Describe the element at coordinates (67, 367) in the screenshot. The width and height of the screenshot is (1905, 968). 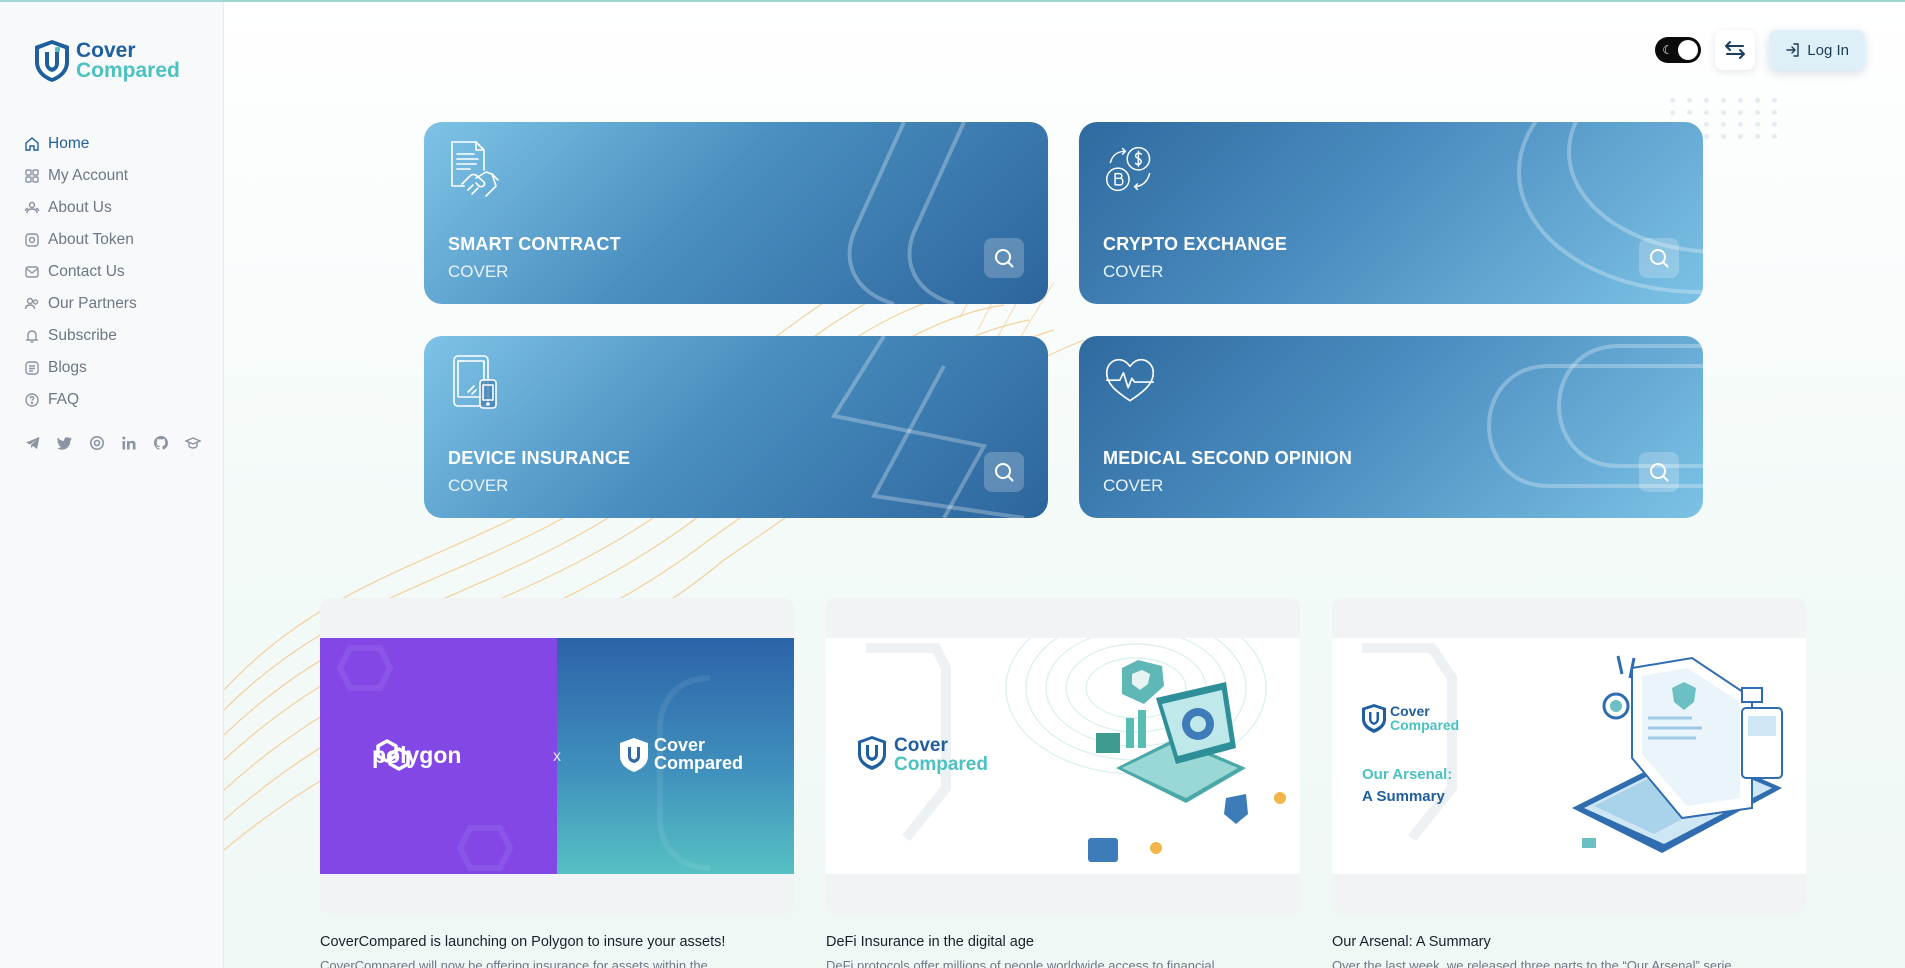
I see `sidebar-item-label: Blogs` at that location.